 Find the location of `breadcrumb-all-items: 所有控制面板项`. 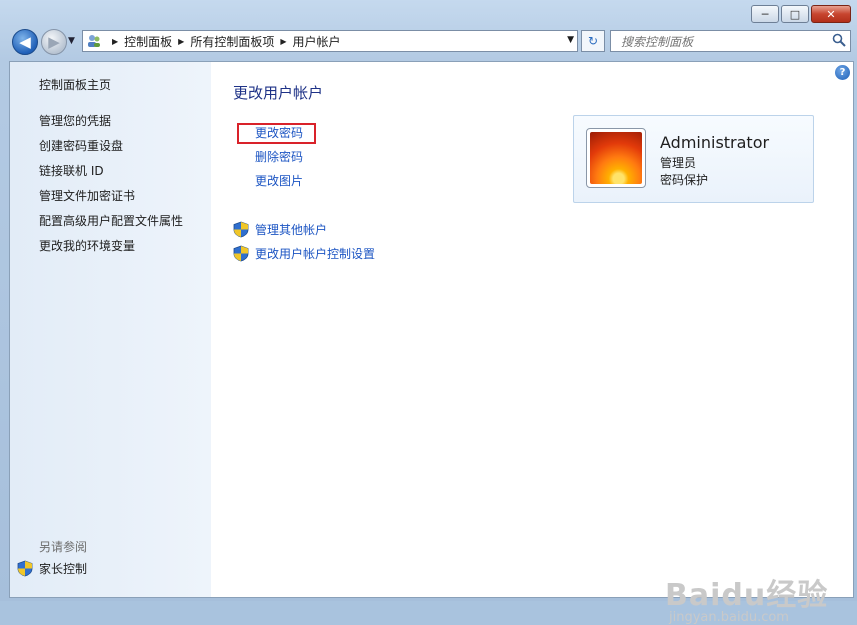

breadcrumb-all-items: 所有控制面板项 is located at coordinates (232, 41).